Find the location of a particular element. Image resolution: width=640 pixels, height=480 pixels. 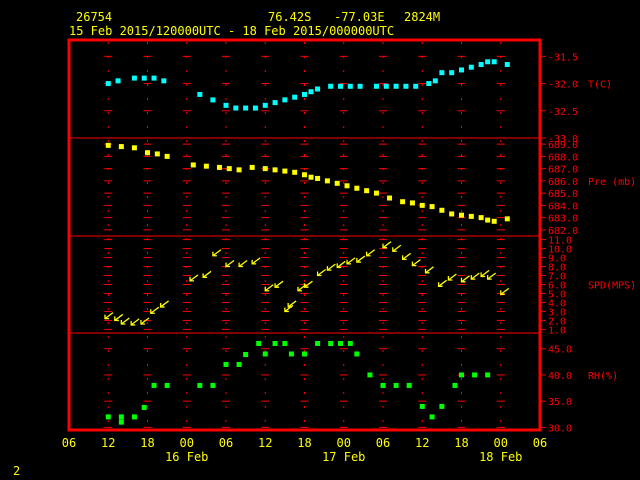

y-tick-label: 30.0 is located at coordinates (560, 428).